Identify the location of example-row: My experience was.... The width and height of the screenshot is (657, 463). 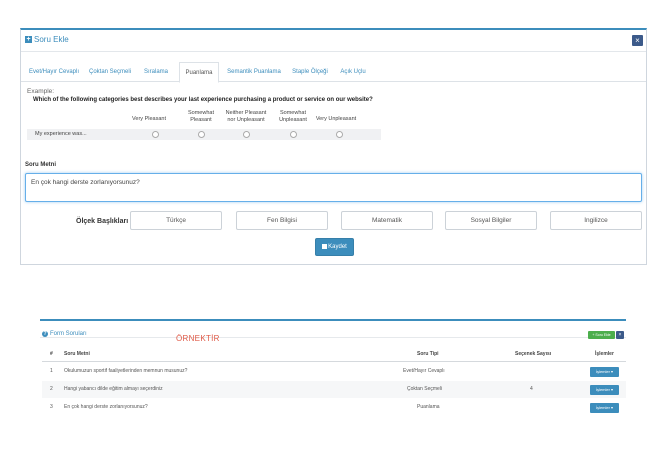
(204, 134).